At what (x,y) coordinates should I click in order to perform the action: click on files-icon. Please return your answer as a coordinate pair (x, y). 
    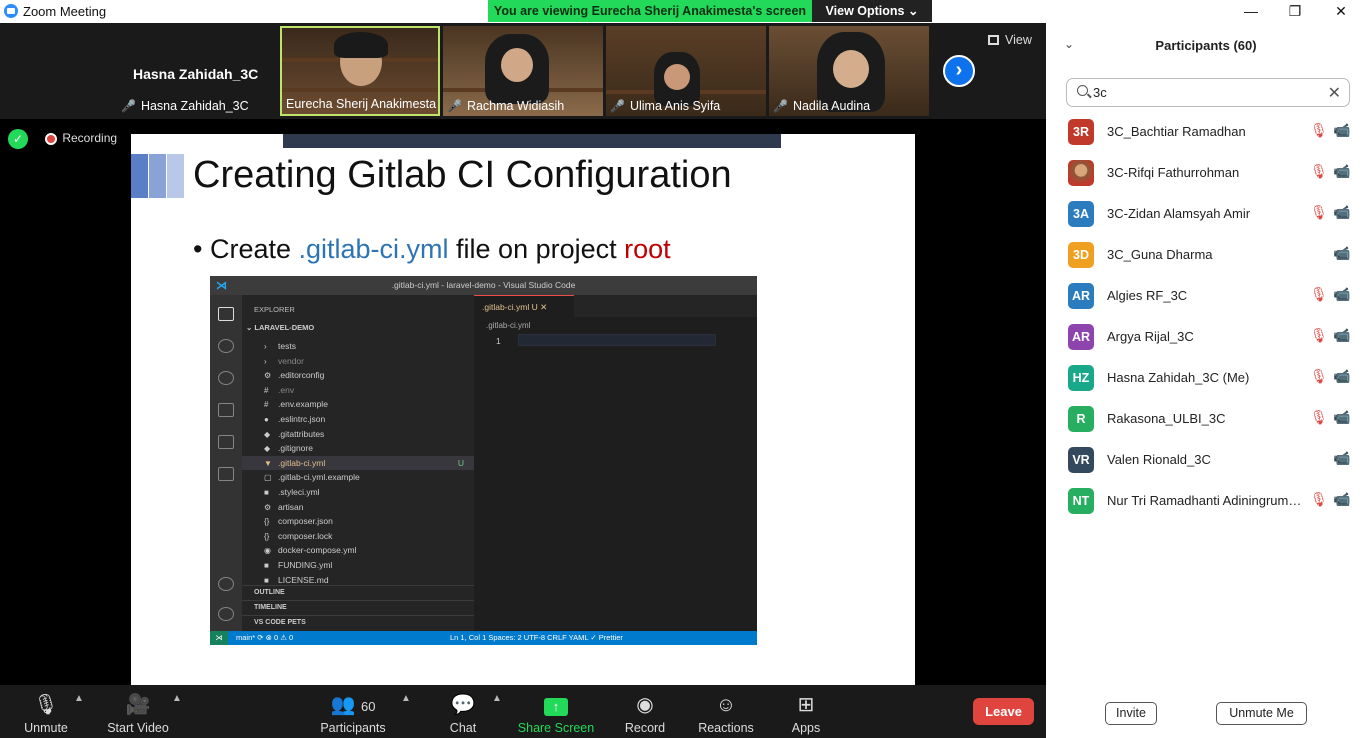
    Looking at the image, I should click on (226, 314).